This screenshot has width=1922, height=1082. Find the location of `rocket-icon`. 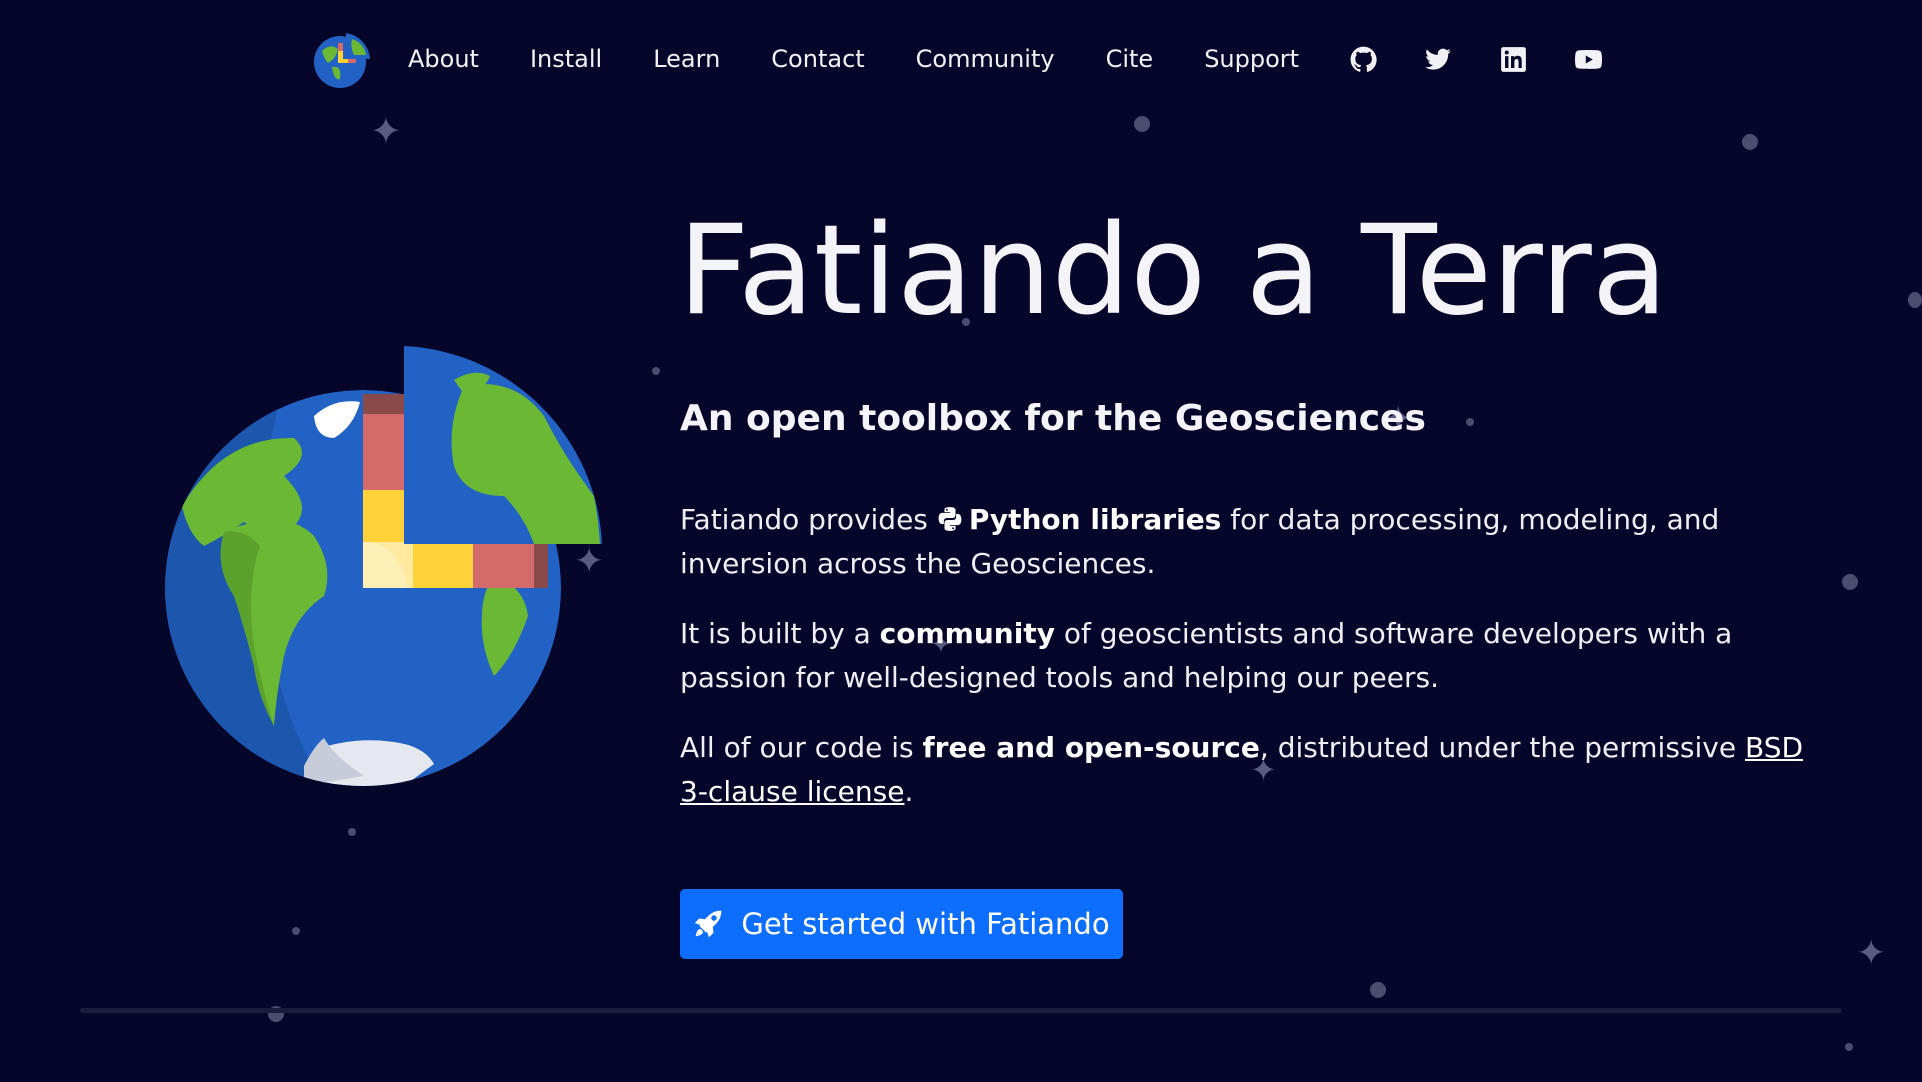

rocket-icon is located at coordinates (708, 924).